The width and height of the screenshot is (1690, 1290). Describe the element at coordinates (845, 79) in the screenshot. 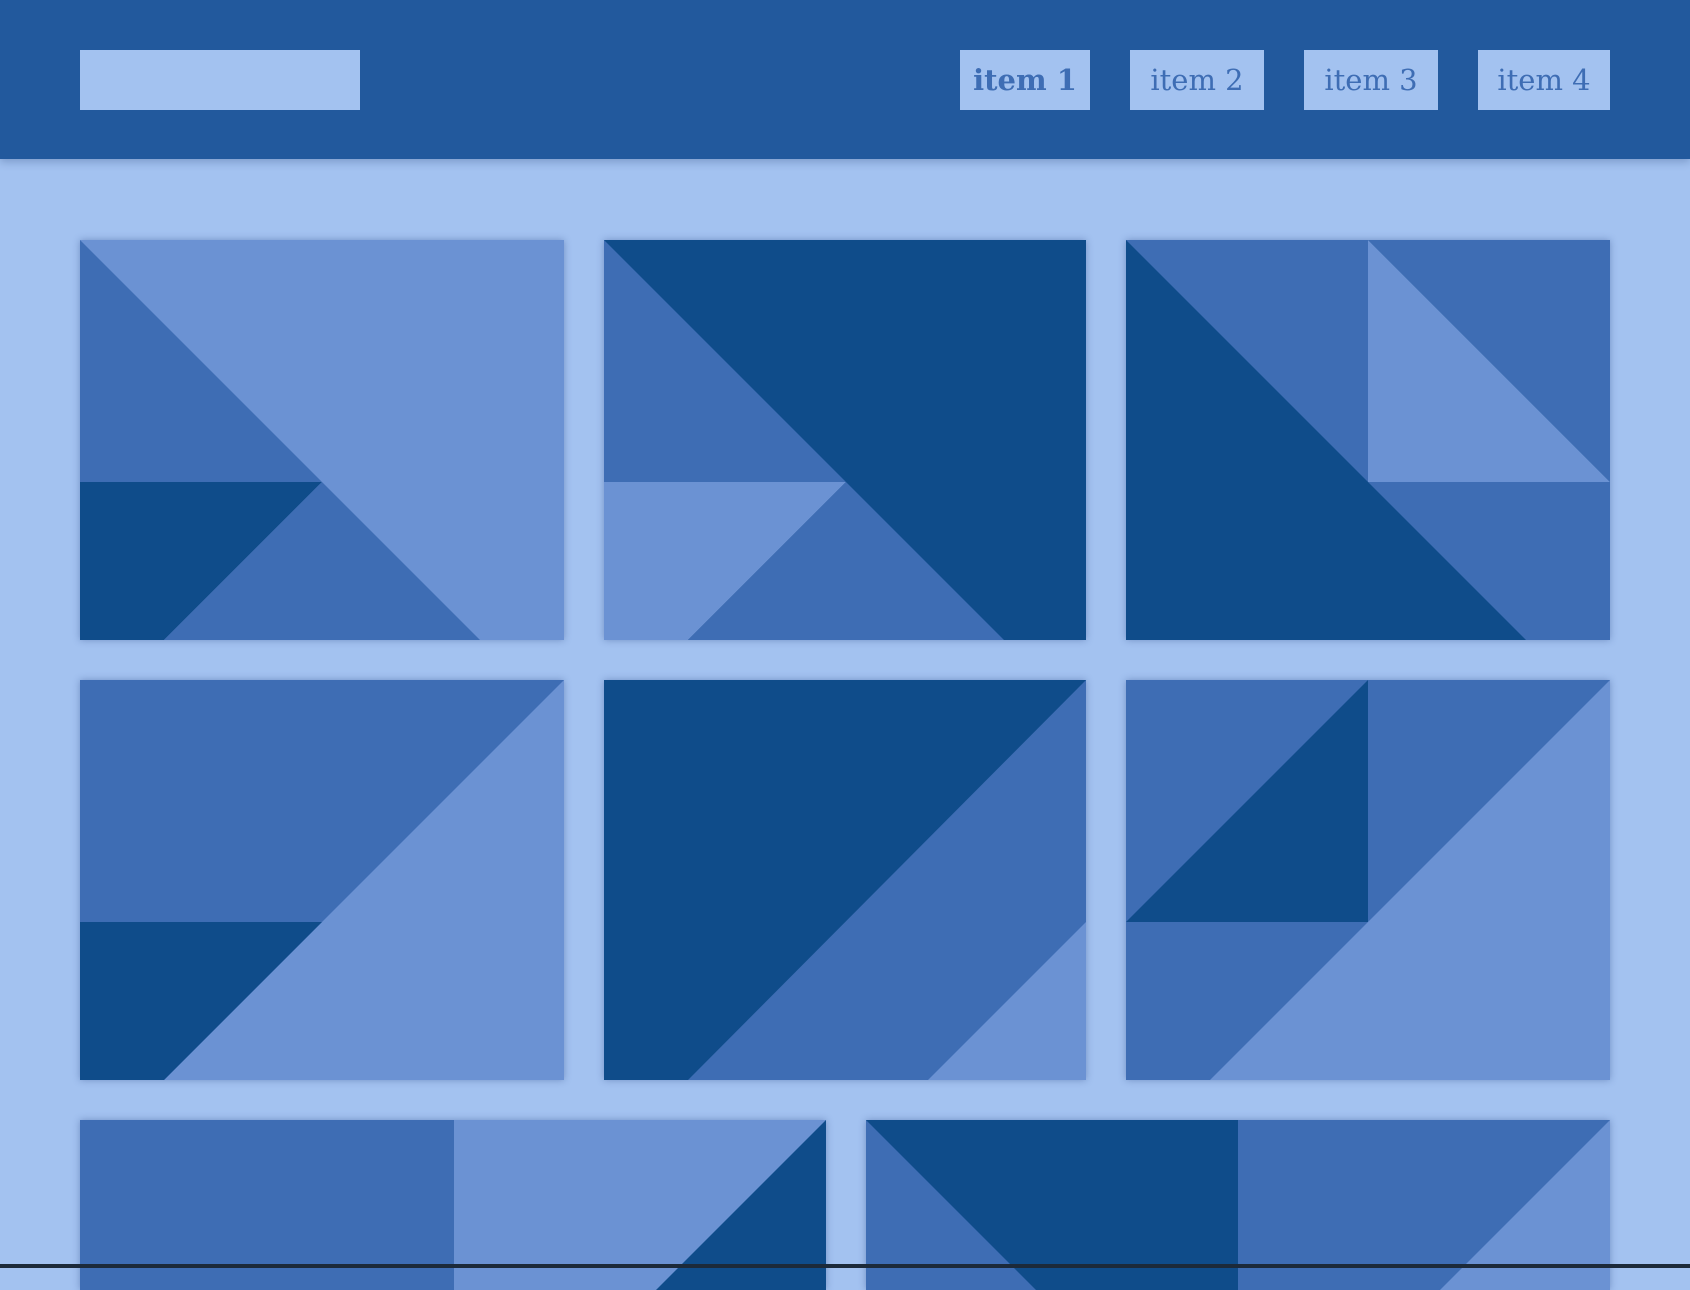

I see `site-header: item 1 item 2 item 3 item 4` at that location.